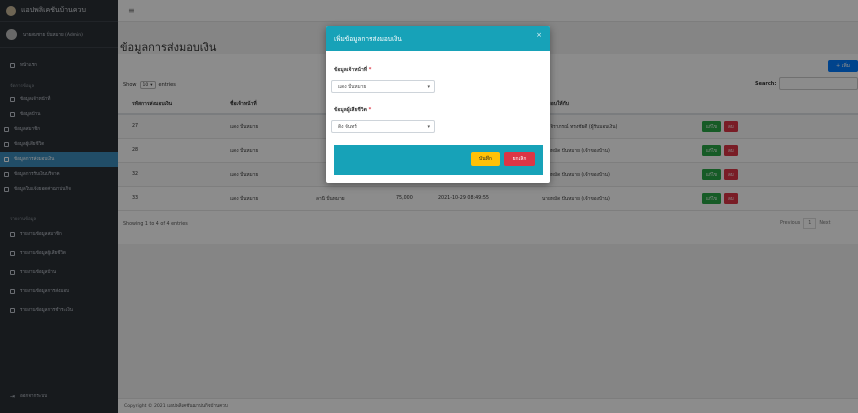 This screenshot has width=858, height=413. What do you see at coordinates (383, 86) in the screenshot?
I see `staff-select: แดง ปั่นหมาย ▾` at bounding box center [383, 86].